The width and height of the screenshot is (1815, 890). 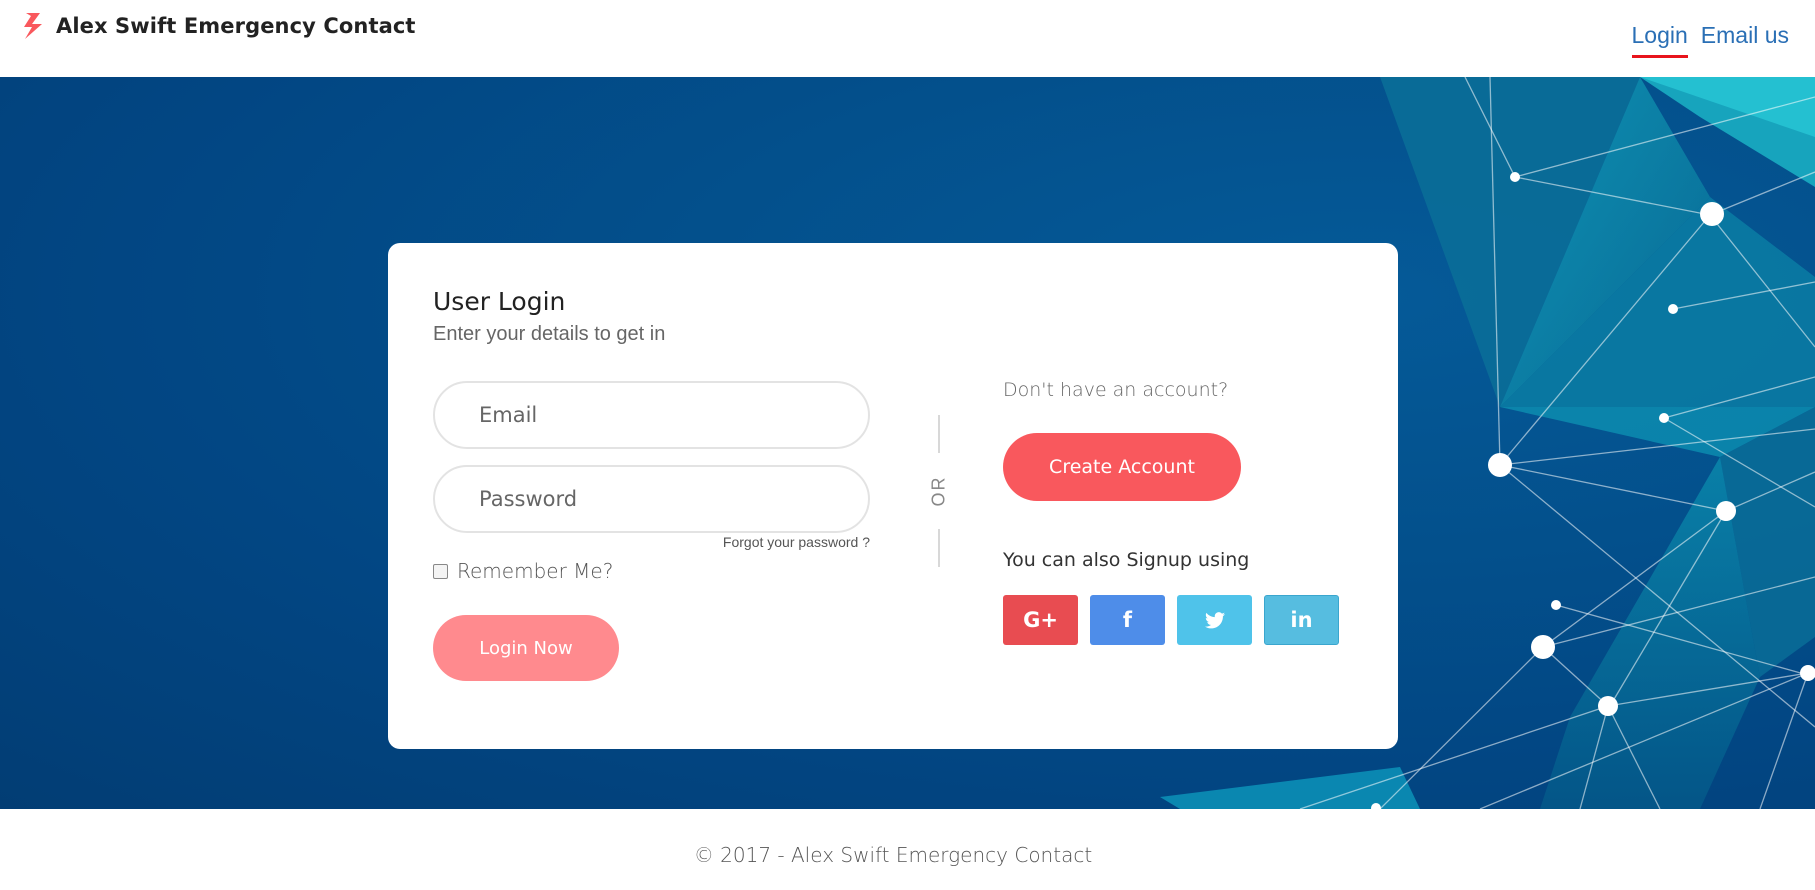 I want to click on login-button: Login Now, so click(x=526, y=648).